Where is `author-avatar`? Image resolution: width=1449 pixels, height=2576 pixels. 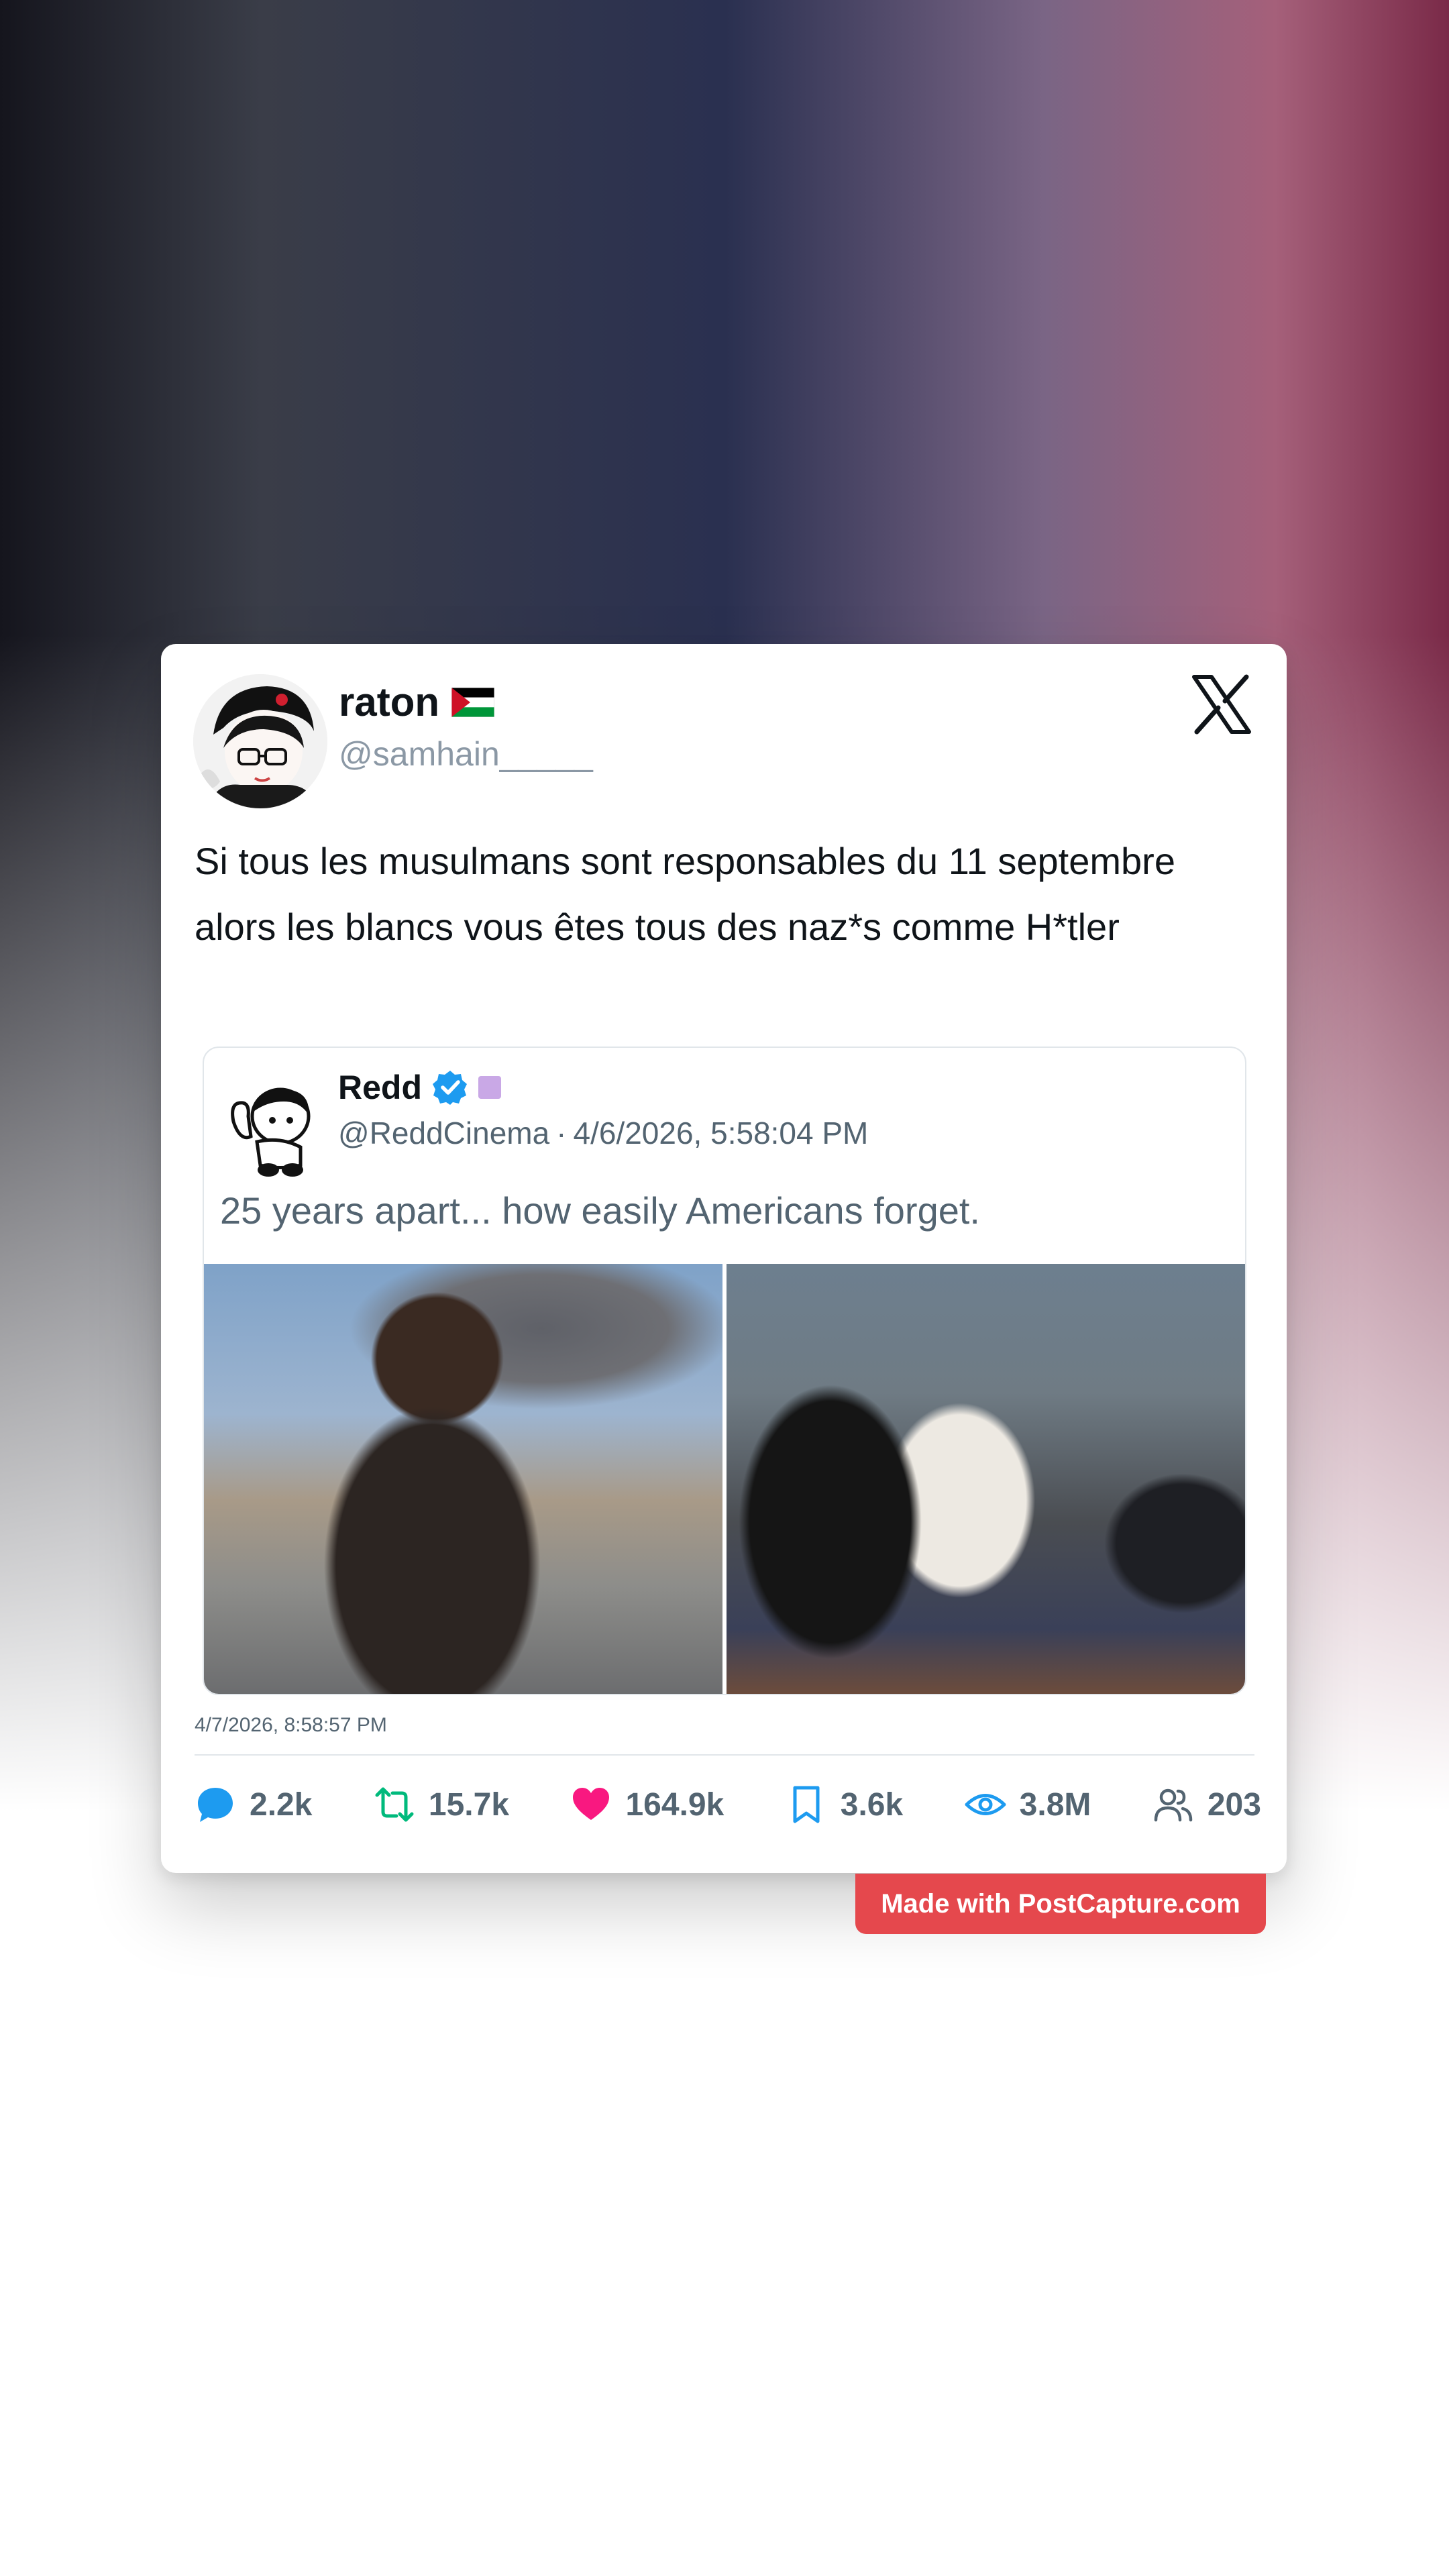
author-avatar is located at coordinates (260, 741).